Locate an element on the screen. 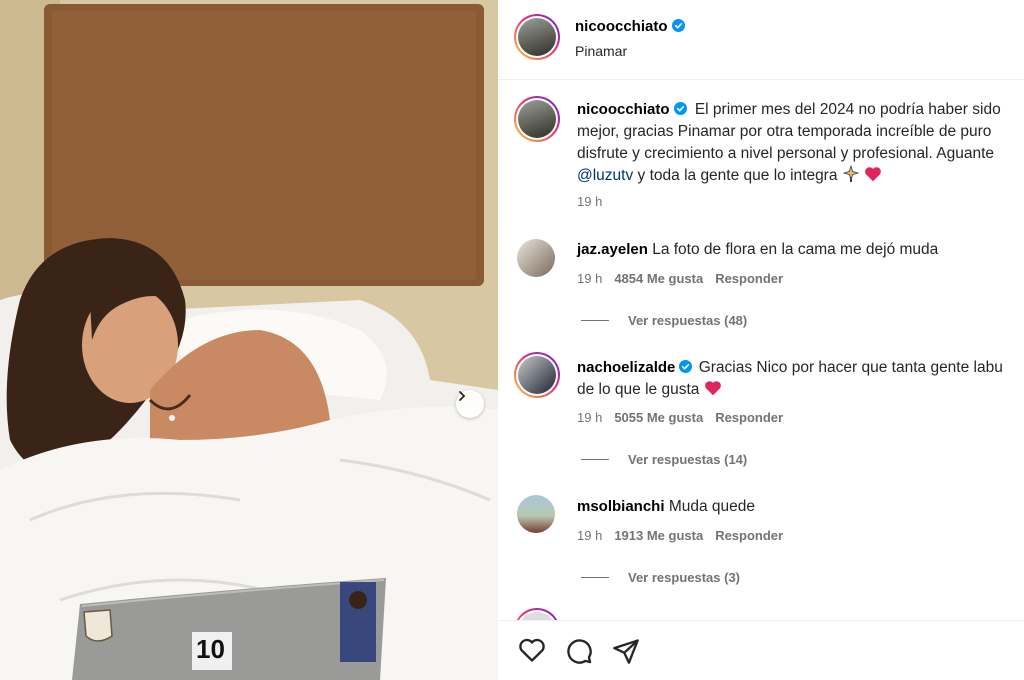 The width and height of the screenshot is (1024, 680). comment-body: msolbianchi Muda quede is located at coordinates (666, 507).